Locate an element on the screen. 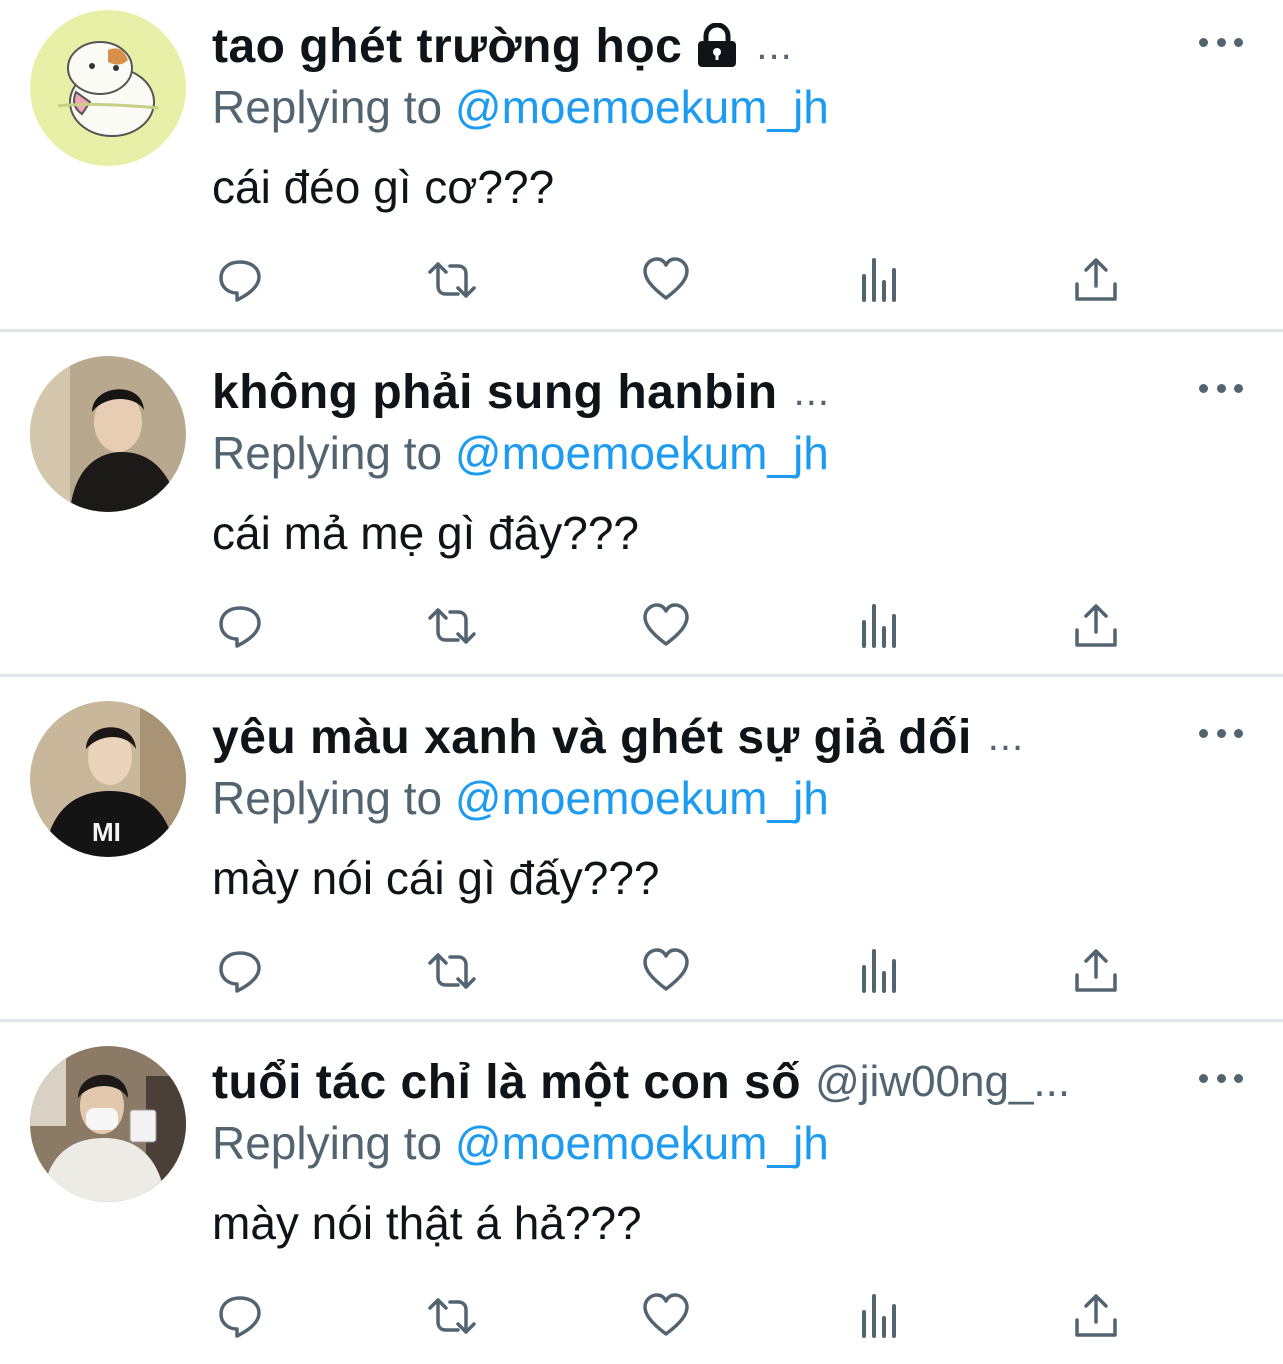  author-name: không phải sung hanbin is located at coordinates (495, 392).